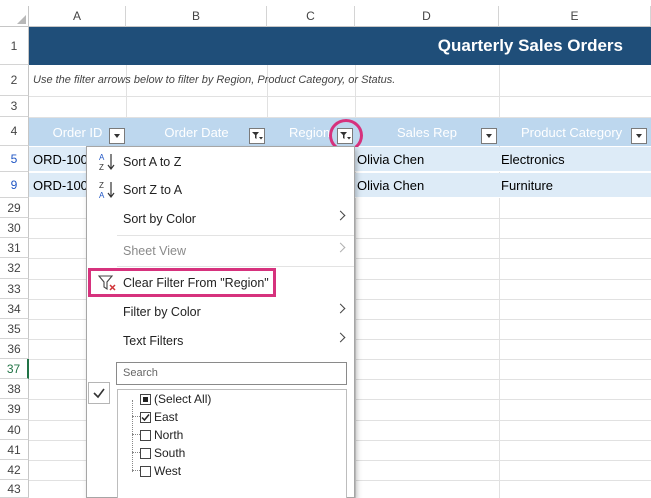 Image resolution: width=651 pixels, height=498 pixels. I want to click on menu-item-label: Sort by Color, so click(159, 219).